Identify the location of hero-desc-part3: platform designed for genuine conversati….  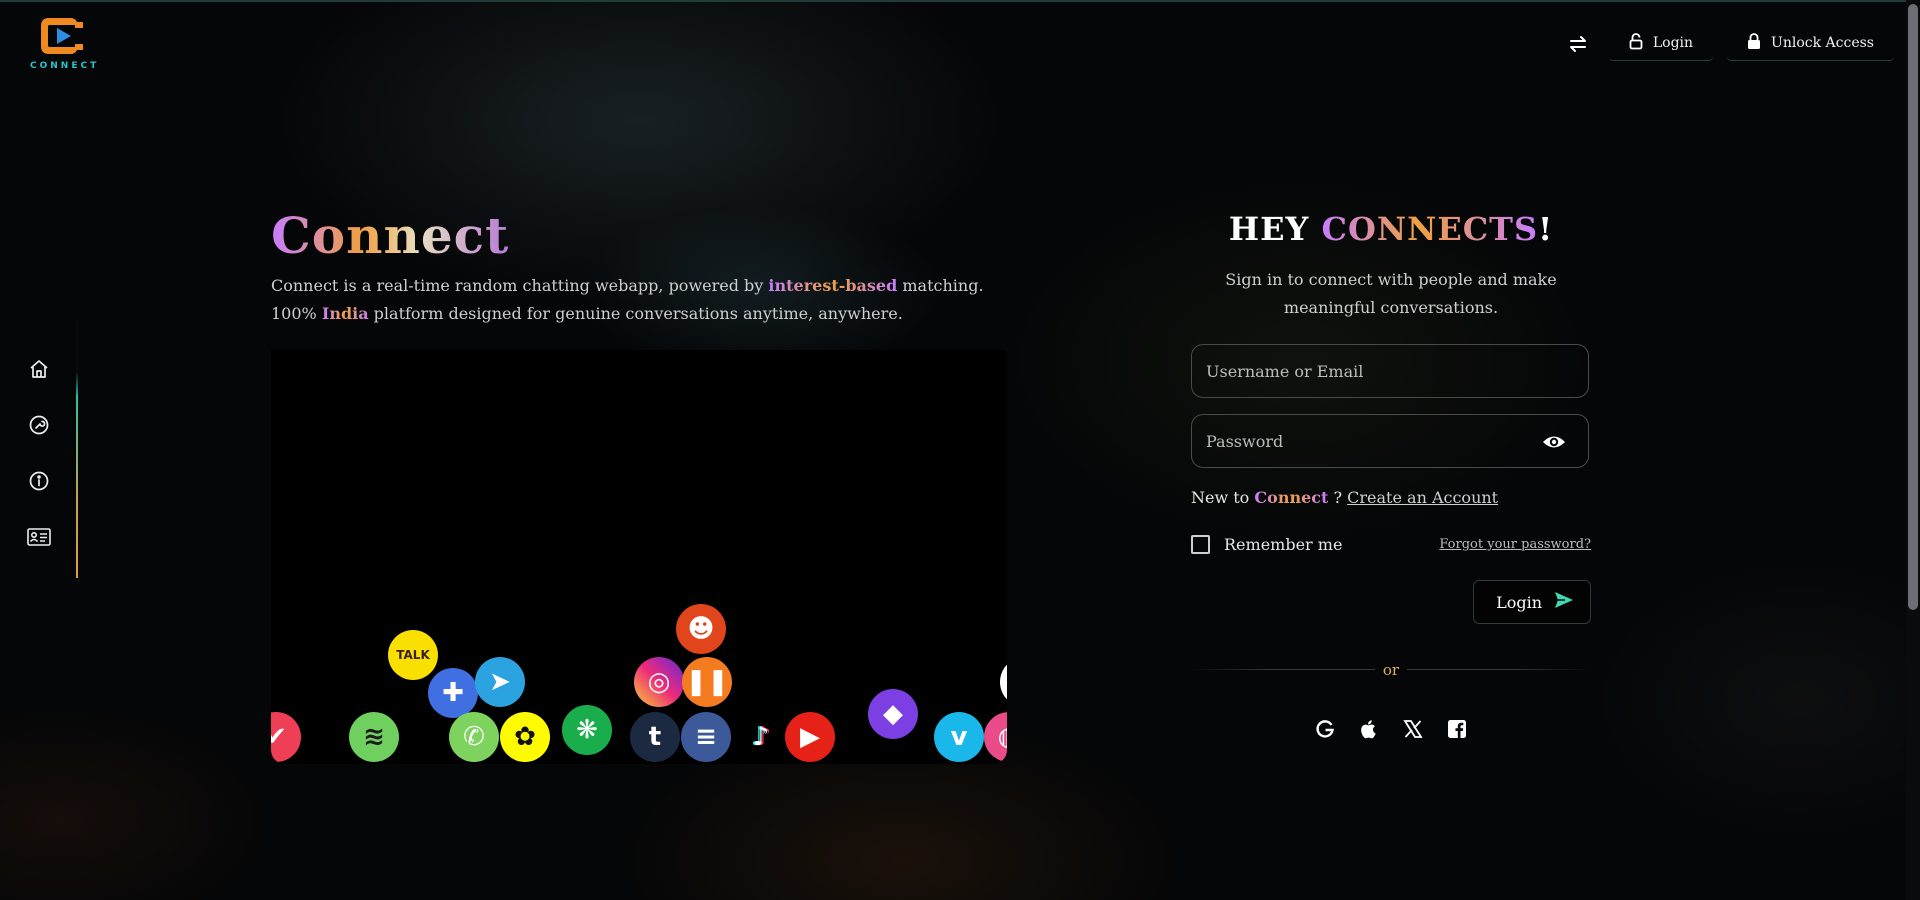
(635, 313).